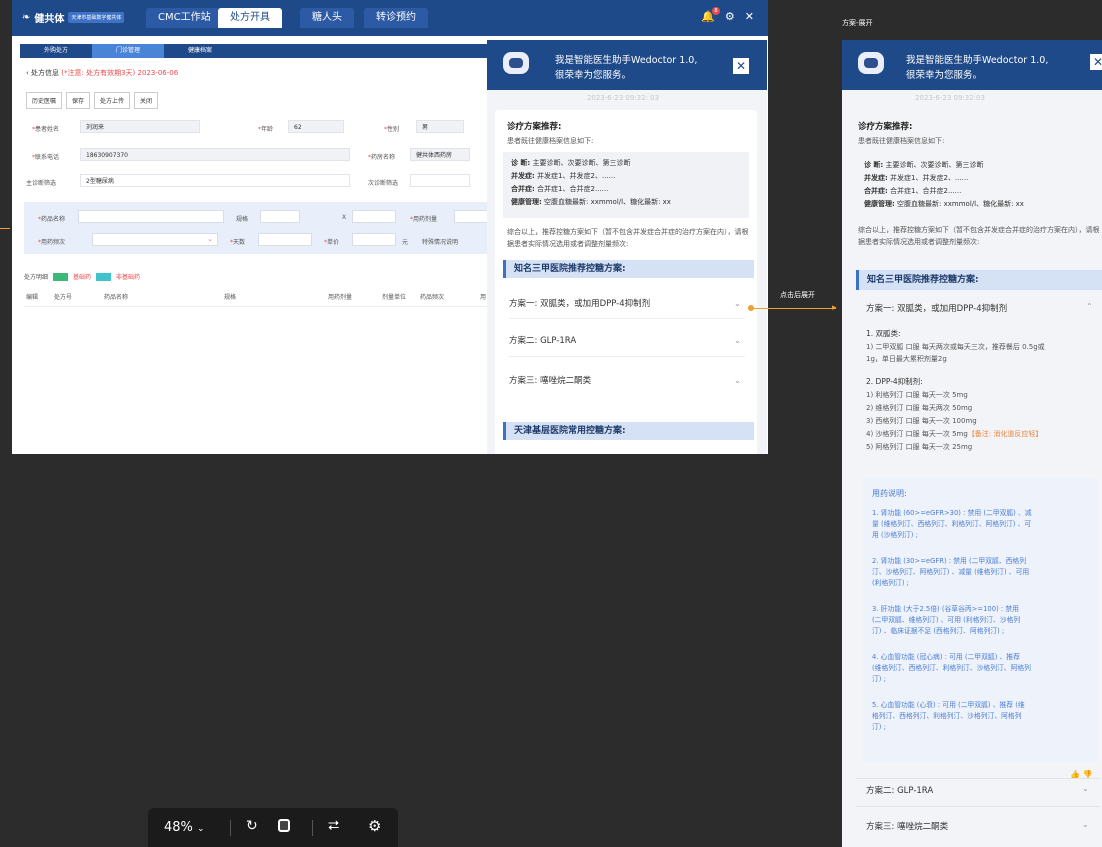 The image size is (1102, 847). Describe the element at coordinates (889, 493) in the screenshot. I see `usage-title: 用药说明:` at that location.